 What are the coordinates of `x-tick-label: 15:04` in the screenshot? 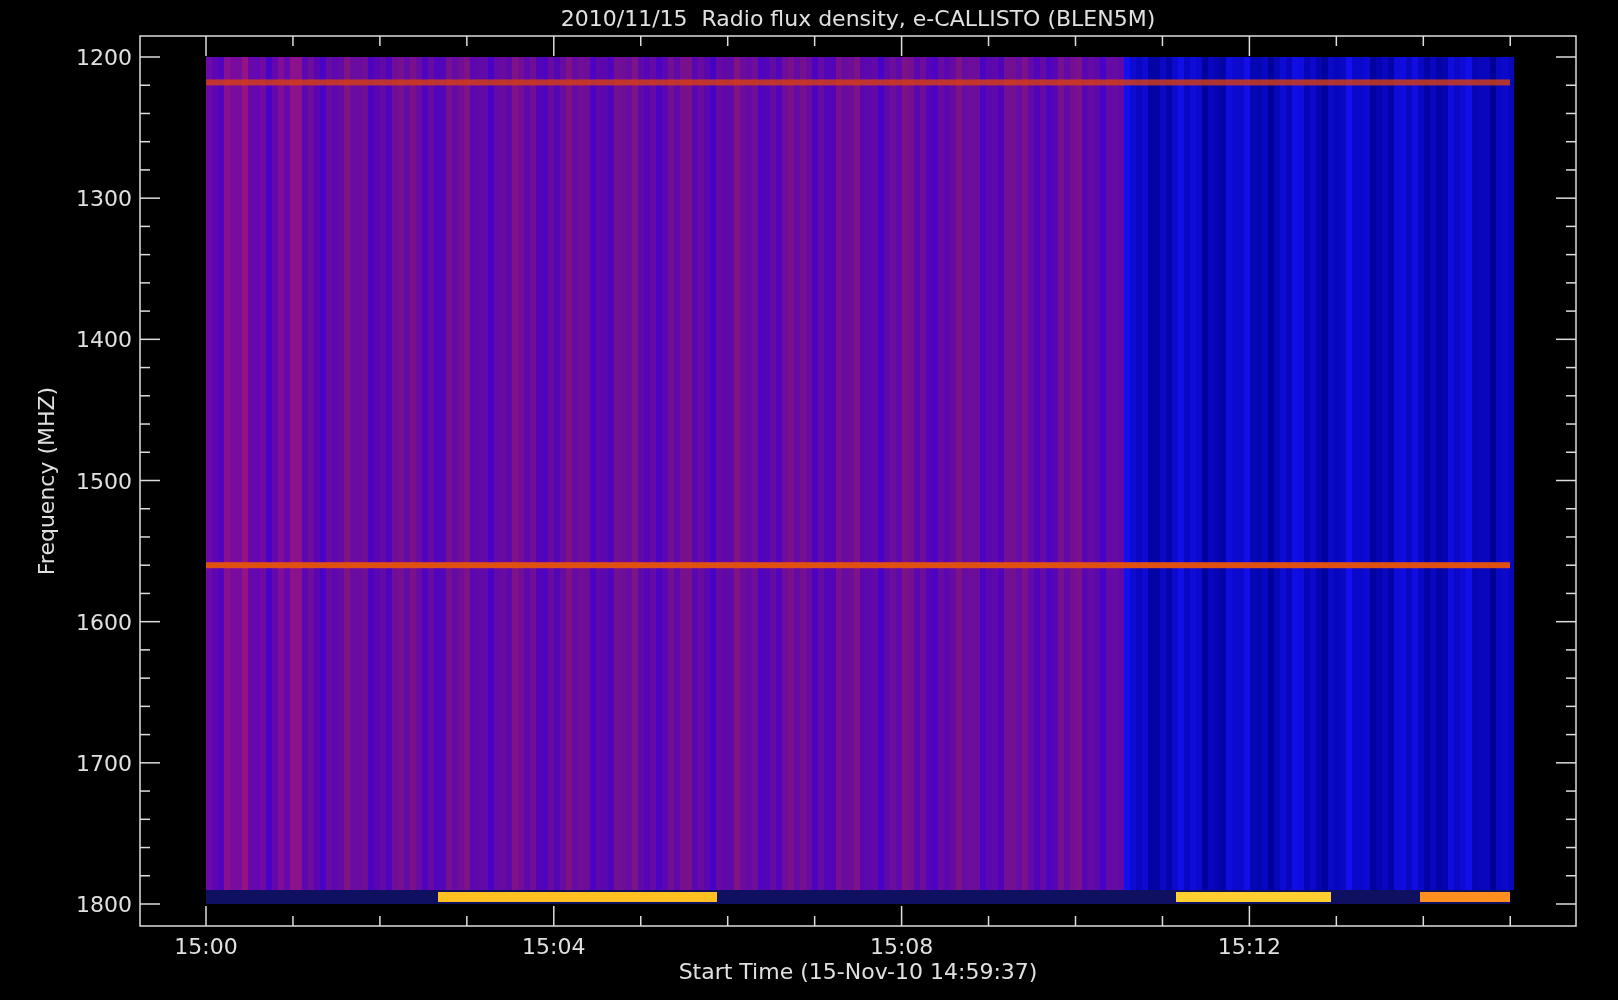 It's located at (554, 946).